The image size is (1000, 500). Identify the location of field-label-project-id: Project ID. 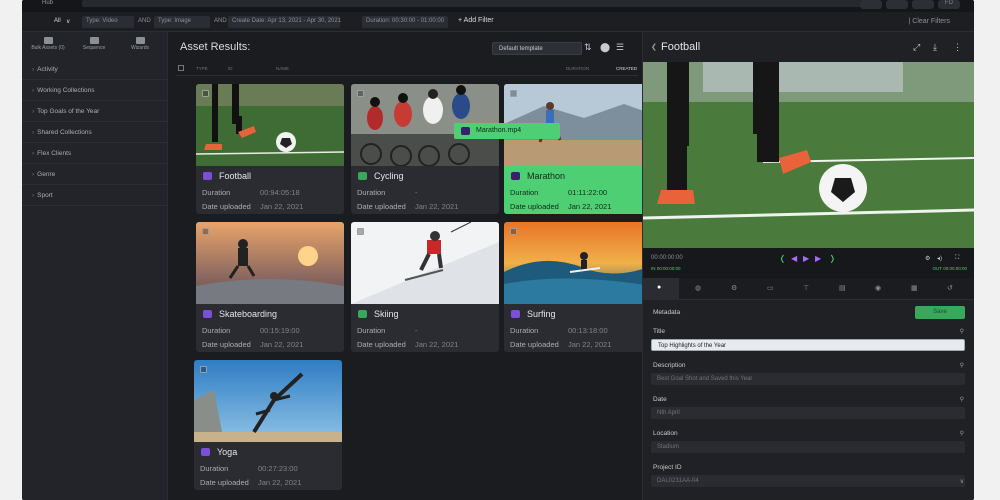
(667, 467).